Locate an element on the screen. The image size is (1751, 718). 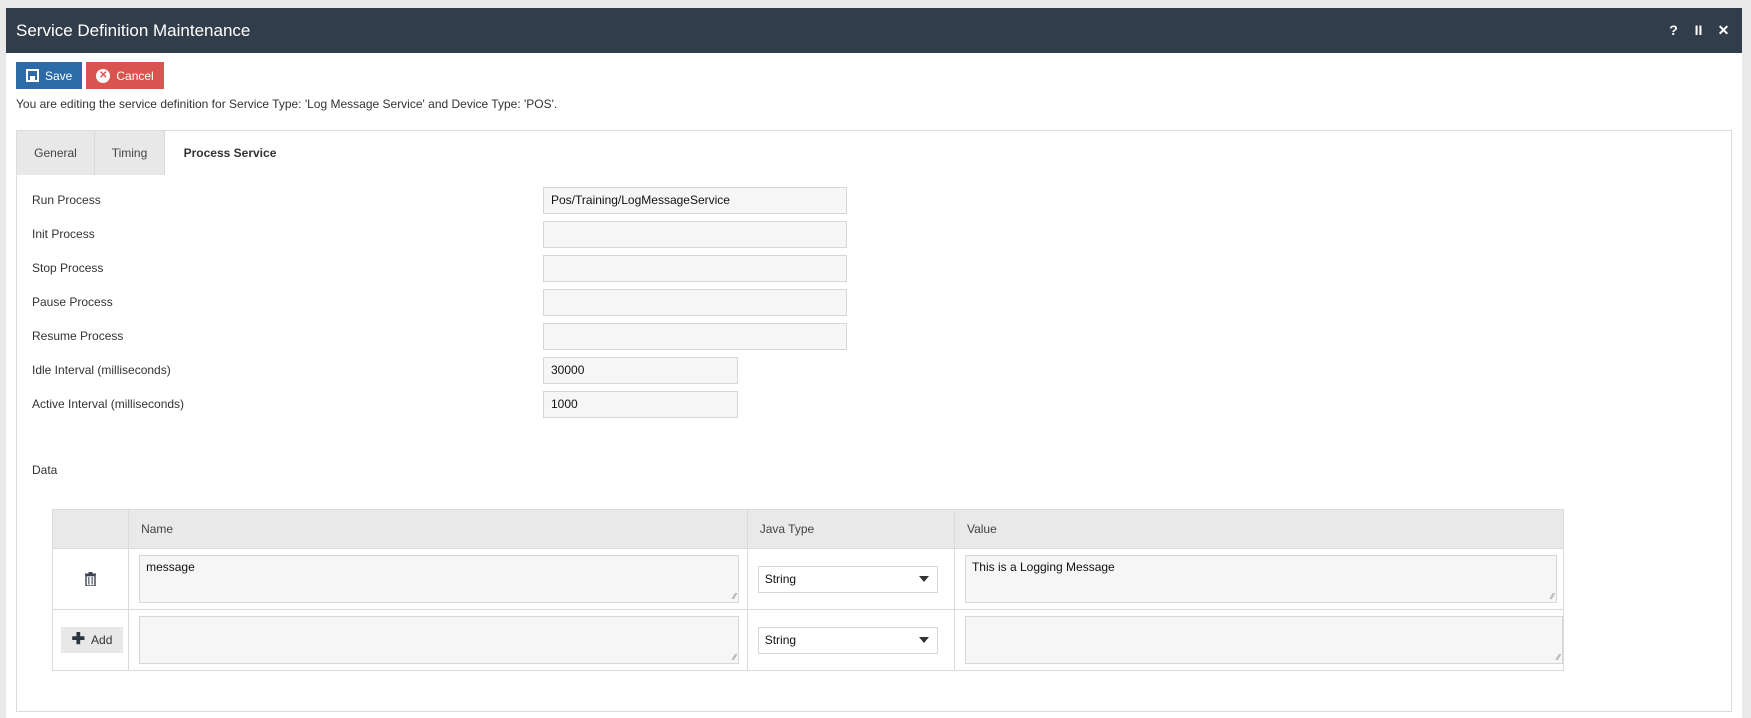
window-controls: ? II ✕ is located at coordinates (1701, 30).